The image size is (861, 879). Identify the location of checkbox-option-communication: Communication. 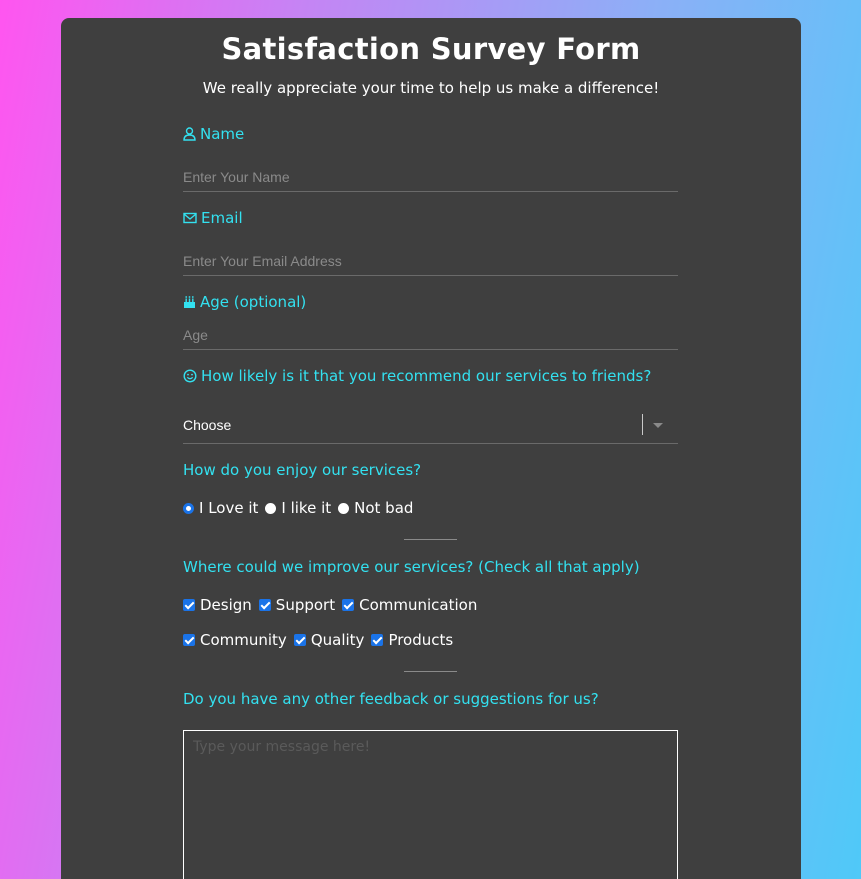
(409, 605).